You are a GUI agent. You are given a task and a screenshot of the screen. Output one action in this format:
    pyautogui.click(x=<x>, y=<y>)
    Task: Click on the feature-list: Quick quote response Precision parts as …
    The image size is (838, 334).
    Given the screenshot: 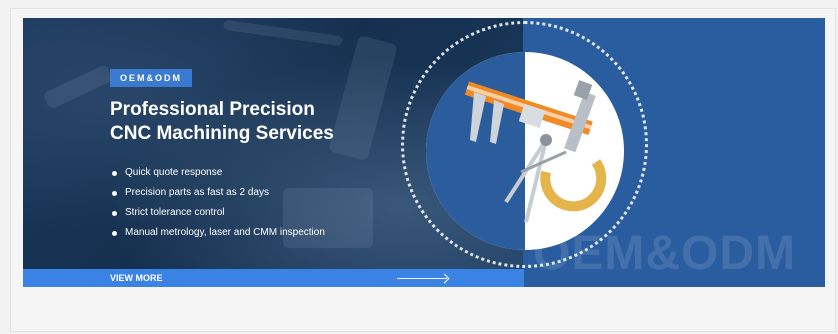 What is the action you would take?
    pyautogui.click(x=217, y=203)
    